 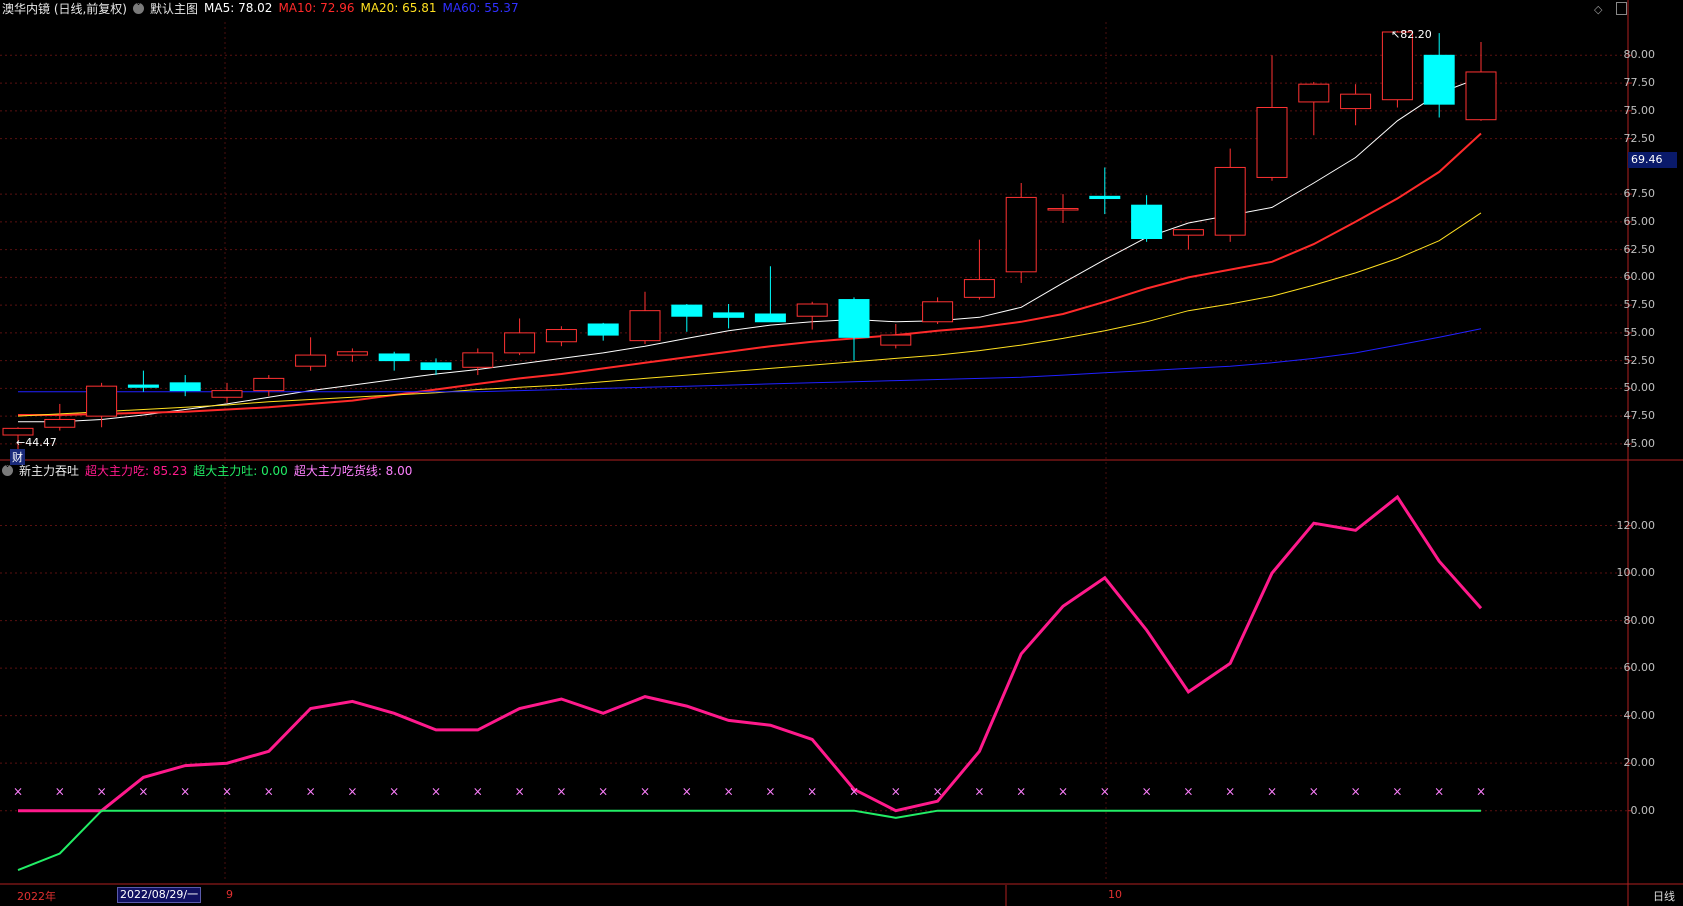 What do you see at coordinates (1621, 8) in the screenshot?
I see `panel-toggle-icon` at bounding box center [1621, 8].